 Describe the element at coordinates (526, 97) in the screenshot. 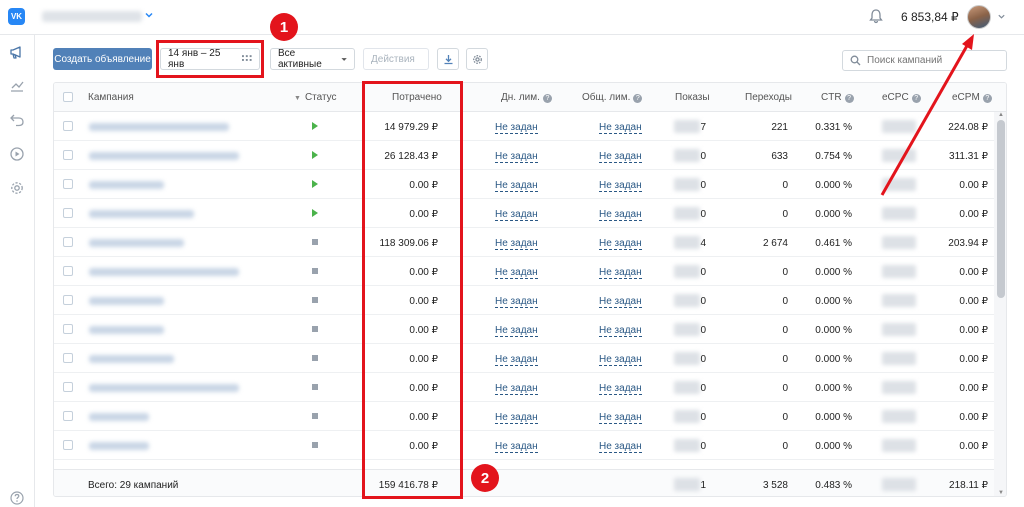

I see `header-daily-limit: Дн. лим.?` at that location.